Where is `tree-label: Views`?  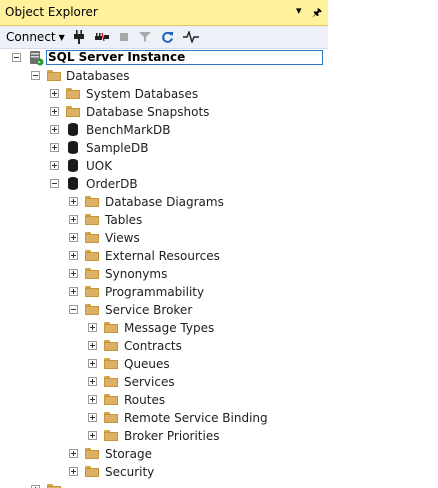
tree-label: Views is located at coordinates (122, 238).